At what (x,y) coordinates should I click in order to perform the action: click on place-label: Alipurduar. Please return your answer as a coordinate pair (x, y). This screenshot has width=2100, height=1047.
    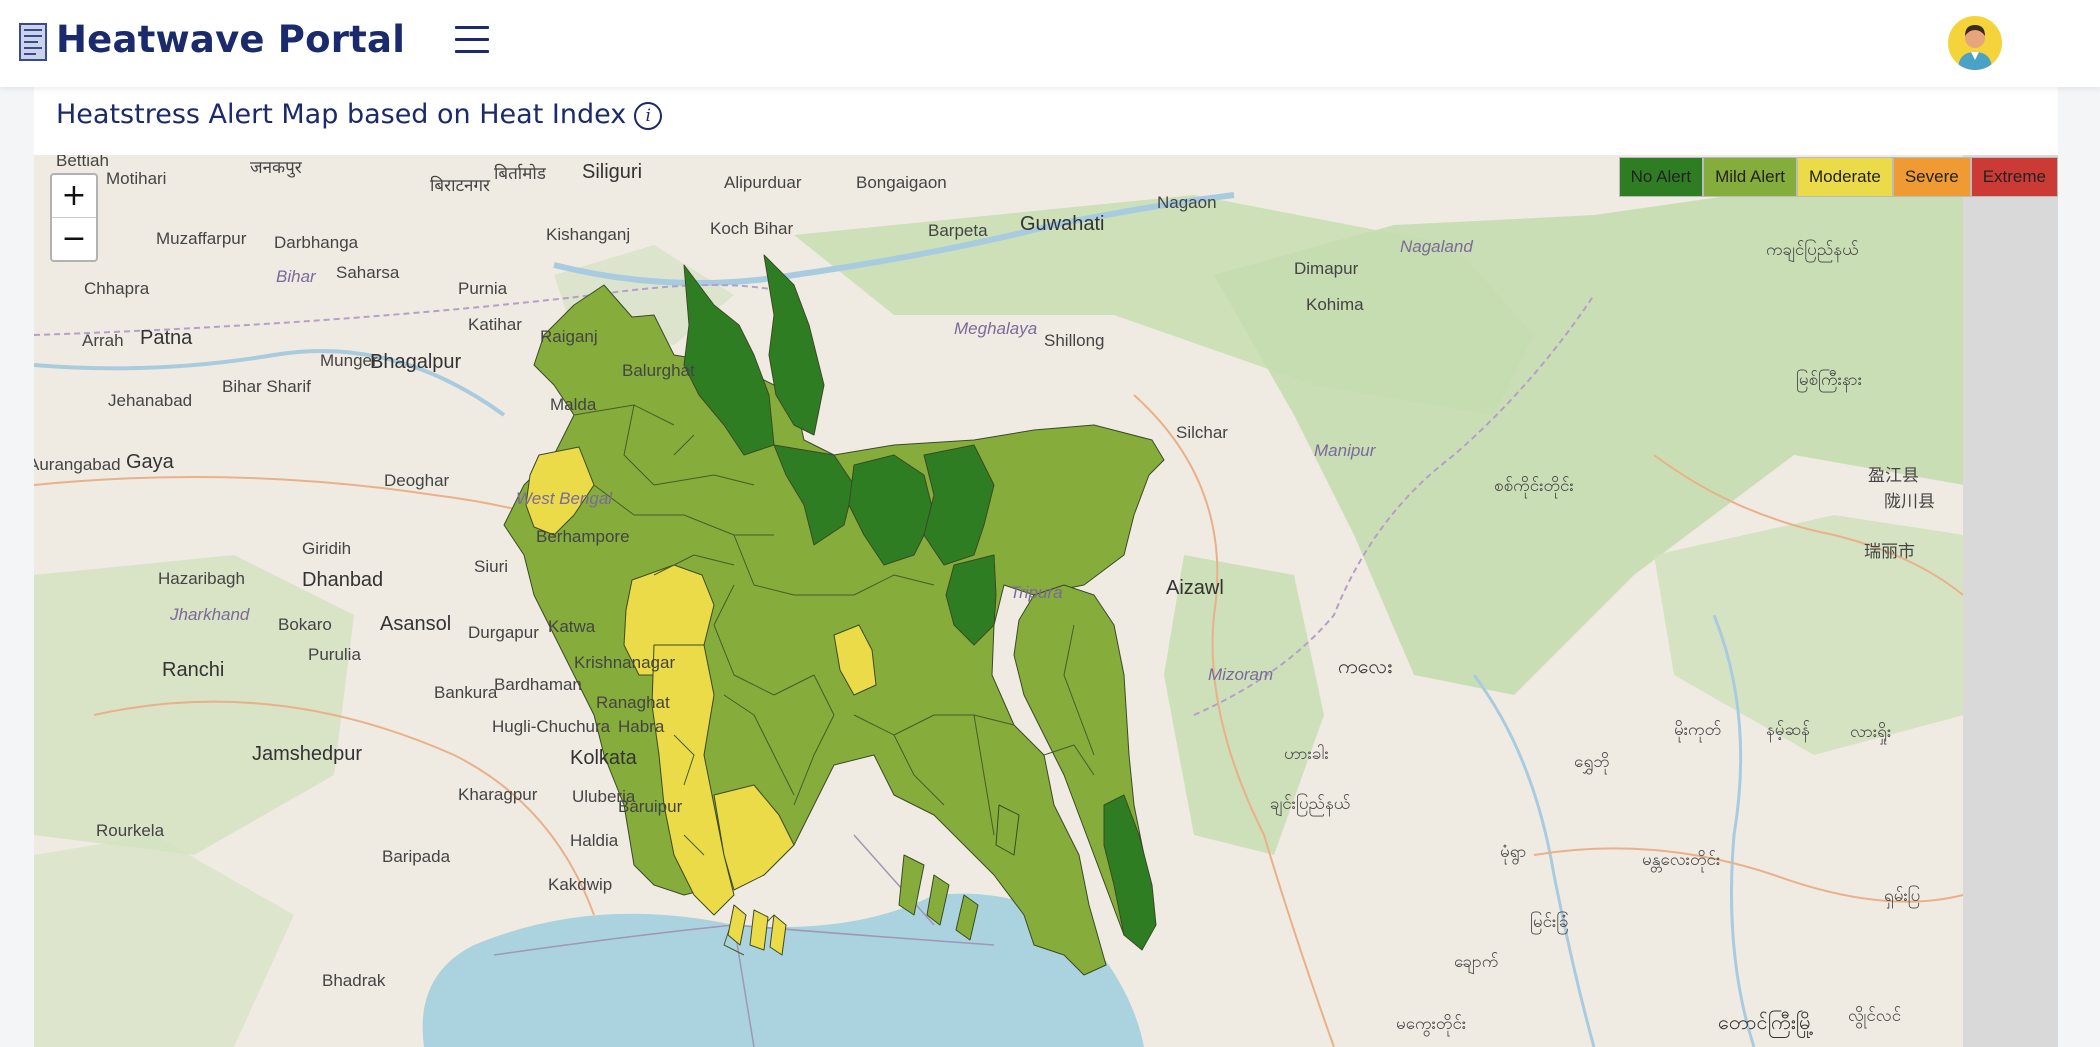
    Looking at the image, I should click on (763, 182).